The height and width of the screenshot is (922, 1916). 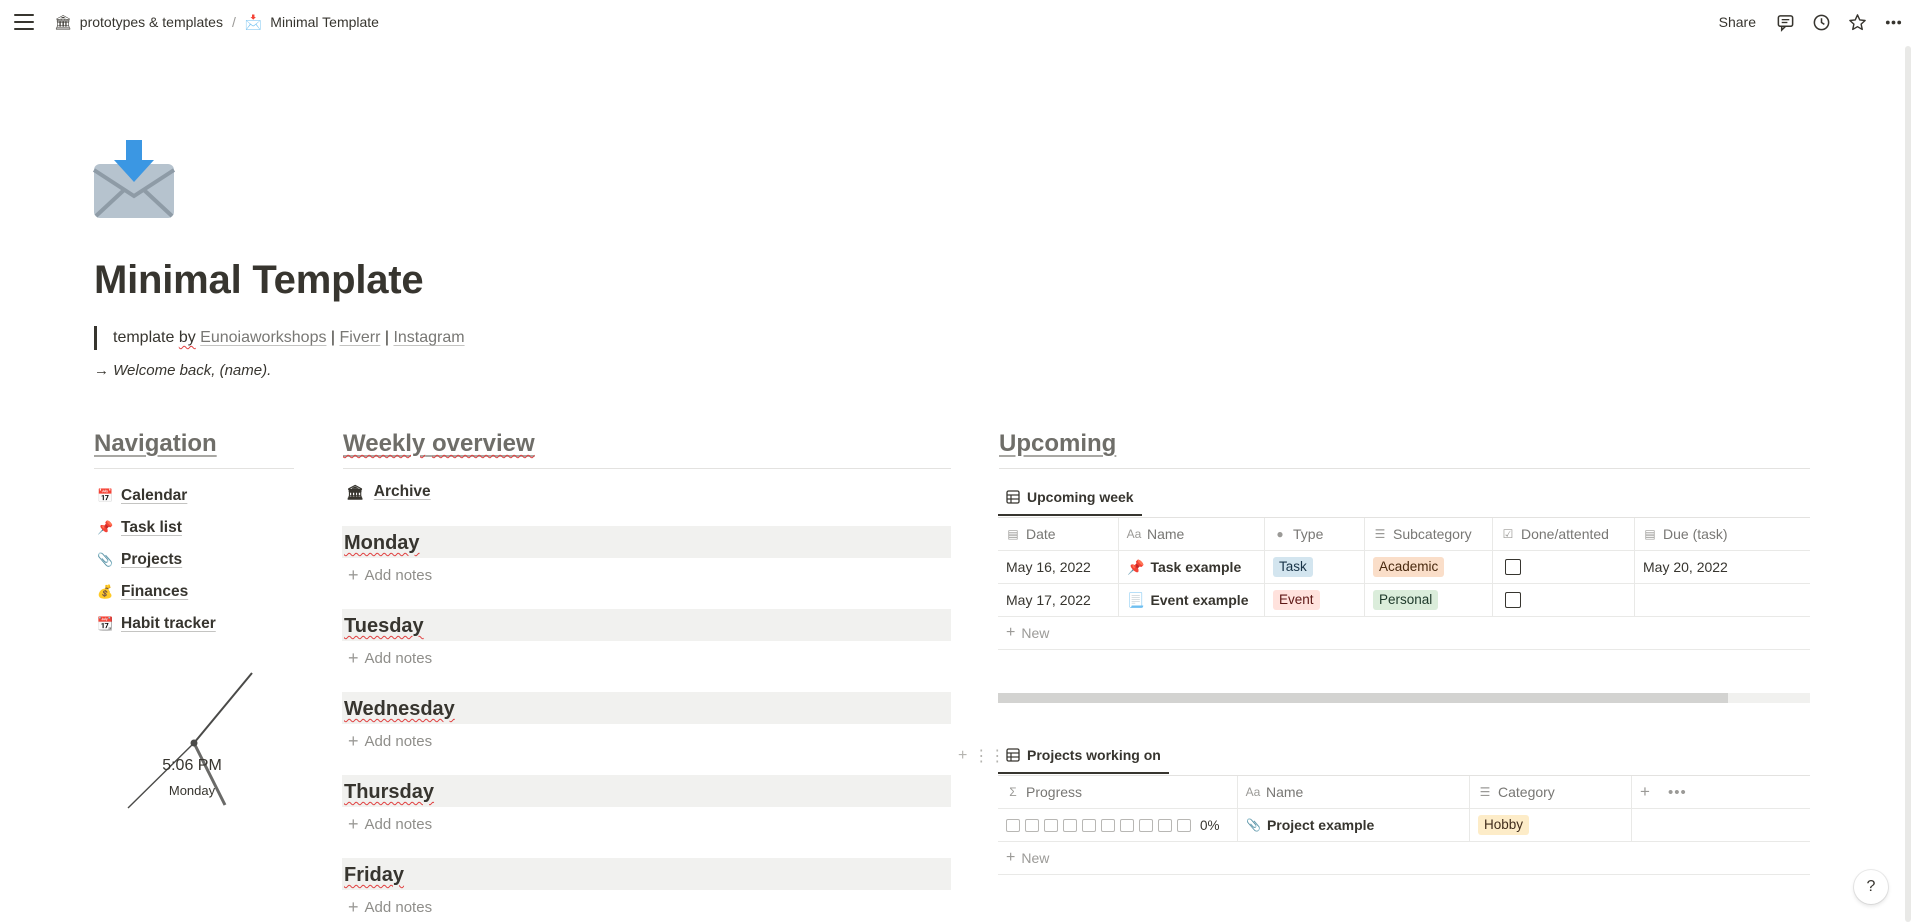 What do you see at coordinates (1315, 567) in the screenshot?
I see `cell-type: Task` at bounding box center [1315, 567].